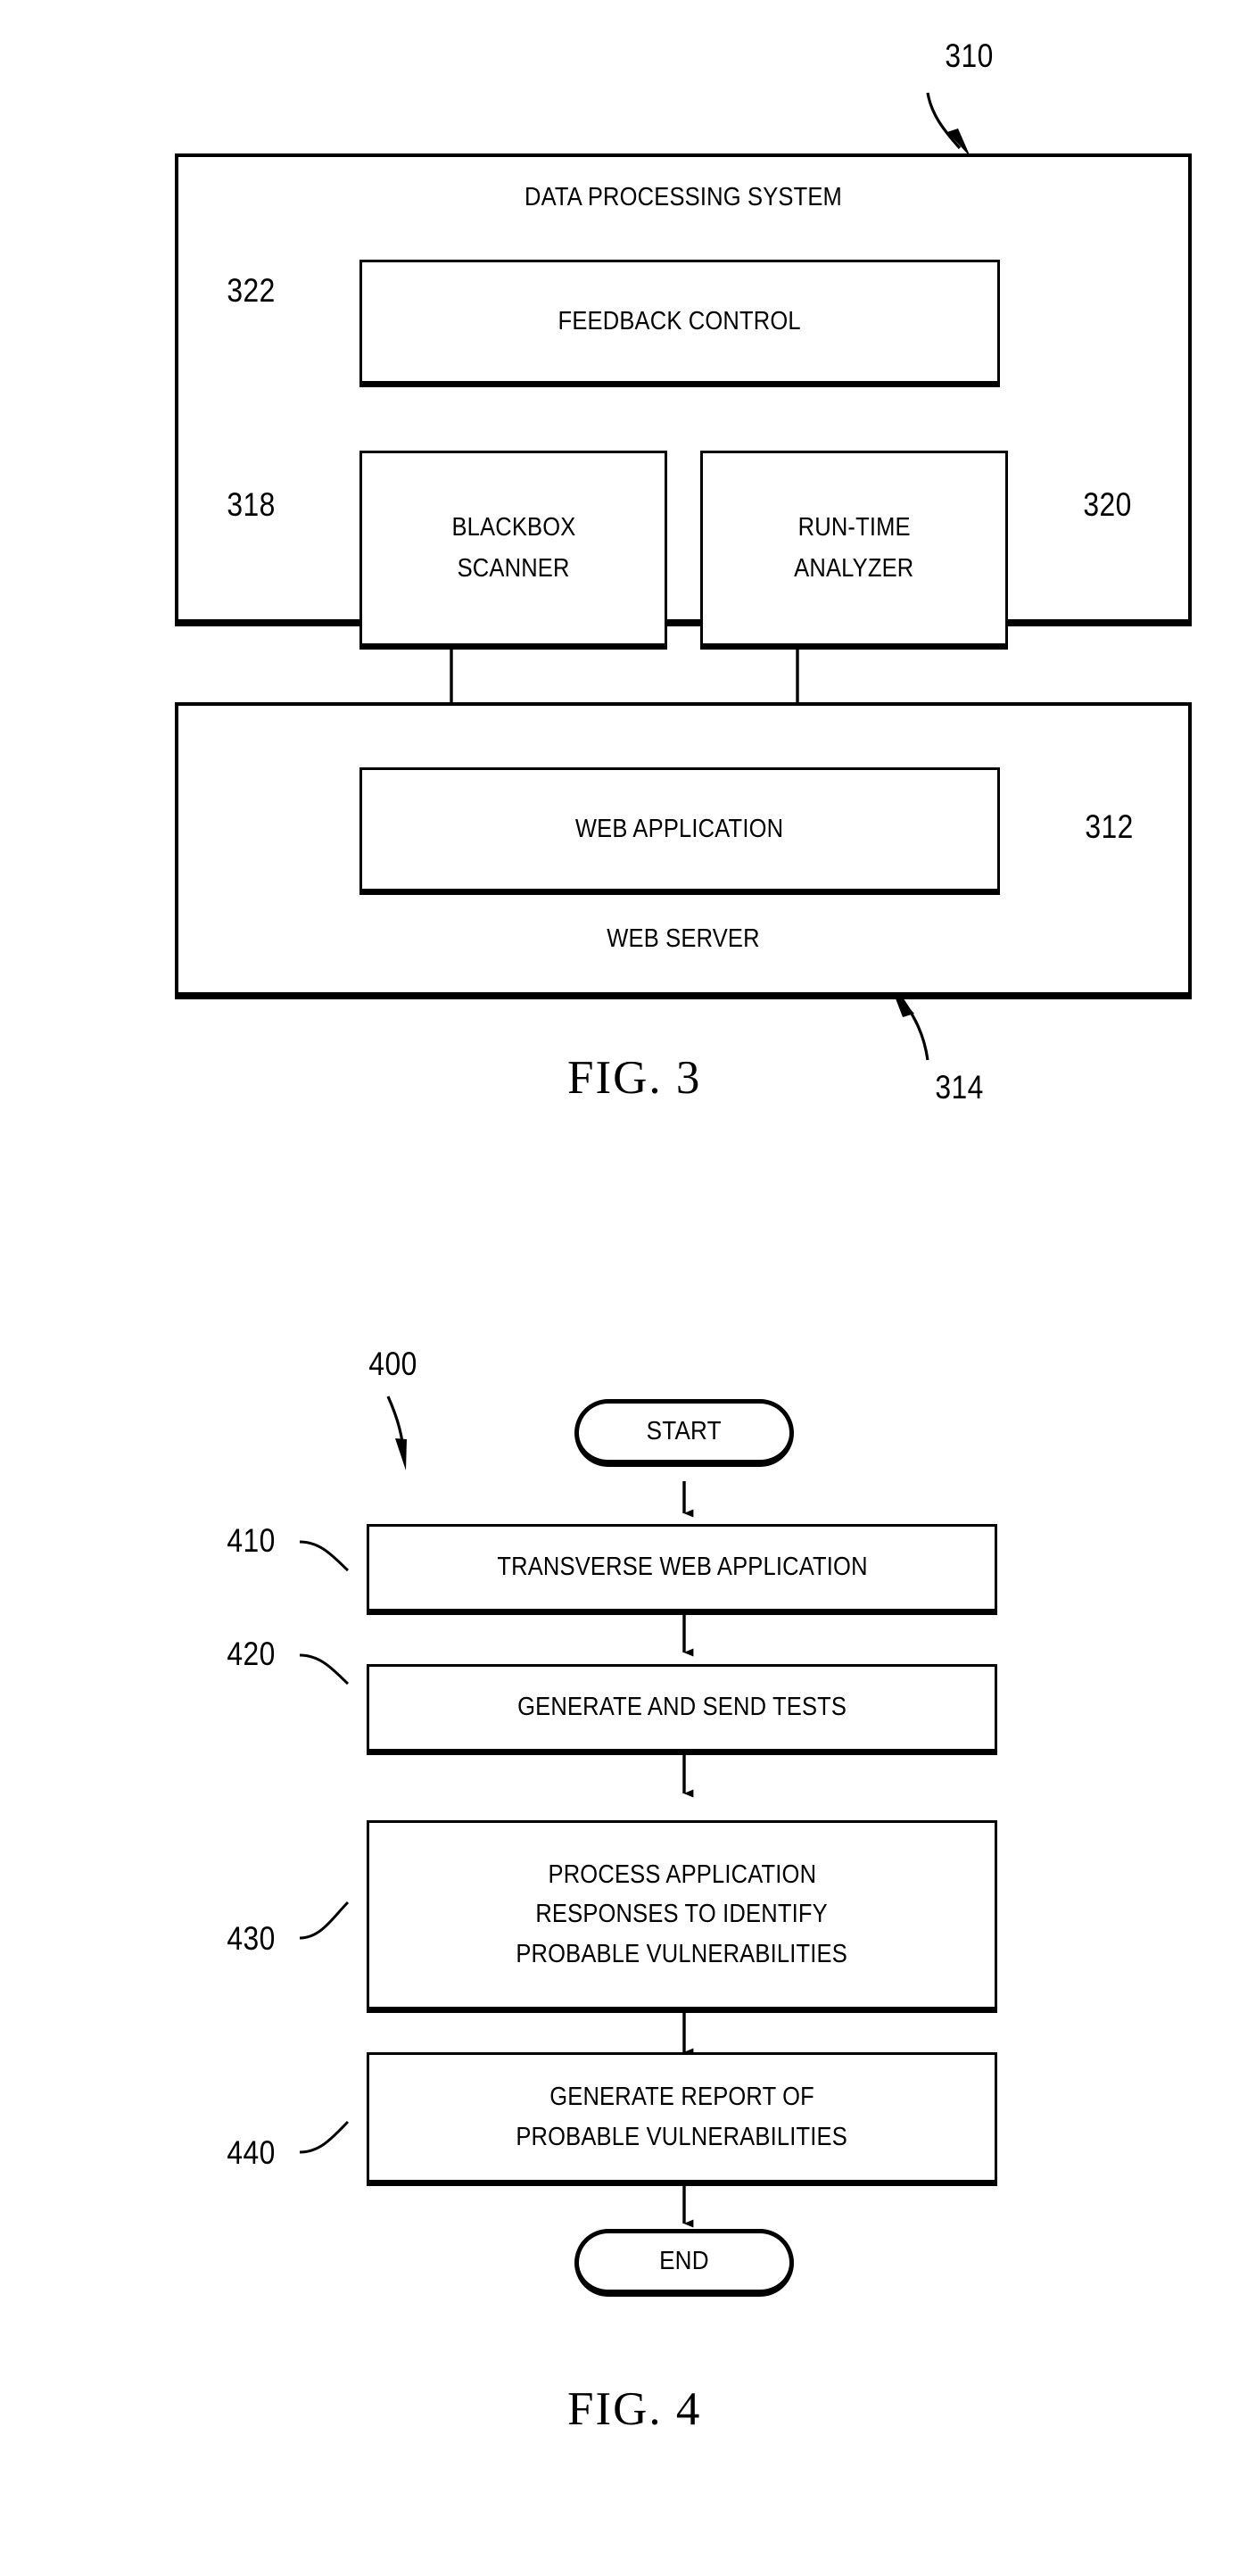  I want to click on reference-number-322: 322, so click(251, 290).